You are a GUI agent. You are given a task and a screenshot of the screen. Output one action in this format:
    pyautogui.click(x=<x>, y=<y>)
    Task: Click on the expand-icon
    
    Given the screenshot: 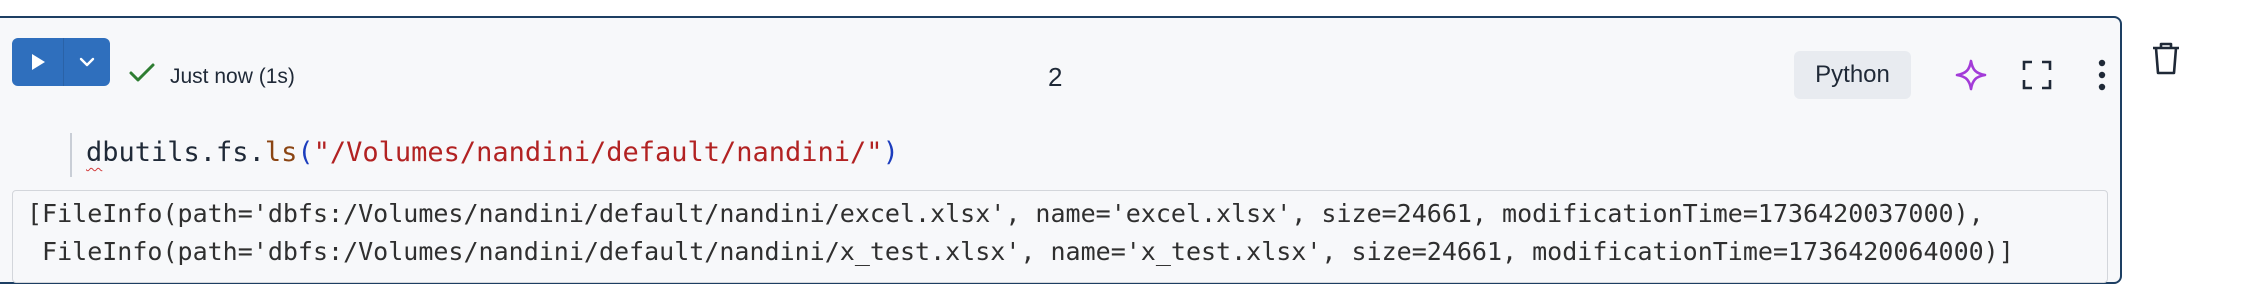 What is the action you would take?
    pyautogui.click(x=2037, y=75)
    